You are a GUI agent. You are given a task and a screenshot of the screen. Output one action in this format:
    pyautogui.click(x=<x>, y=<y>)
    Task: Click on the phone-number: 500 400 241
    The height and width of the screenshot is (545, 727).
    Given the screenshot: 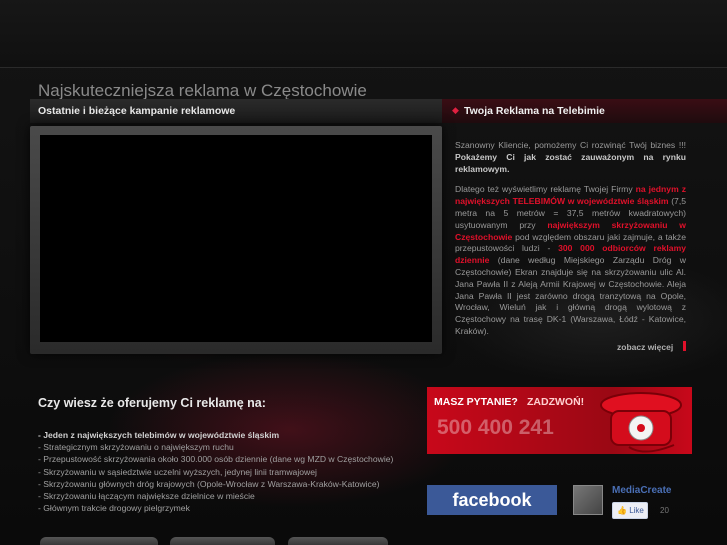 What is the action you would take?
    pyautogui.click(x=495, y=427)
    